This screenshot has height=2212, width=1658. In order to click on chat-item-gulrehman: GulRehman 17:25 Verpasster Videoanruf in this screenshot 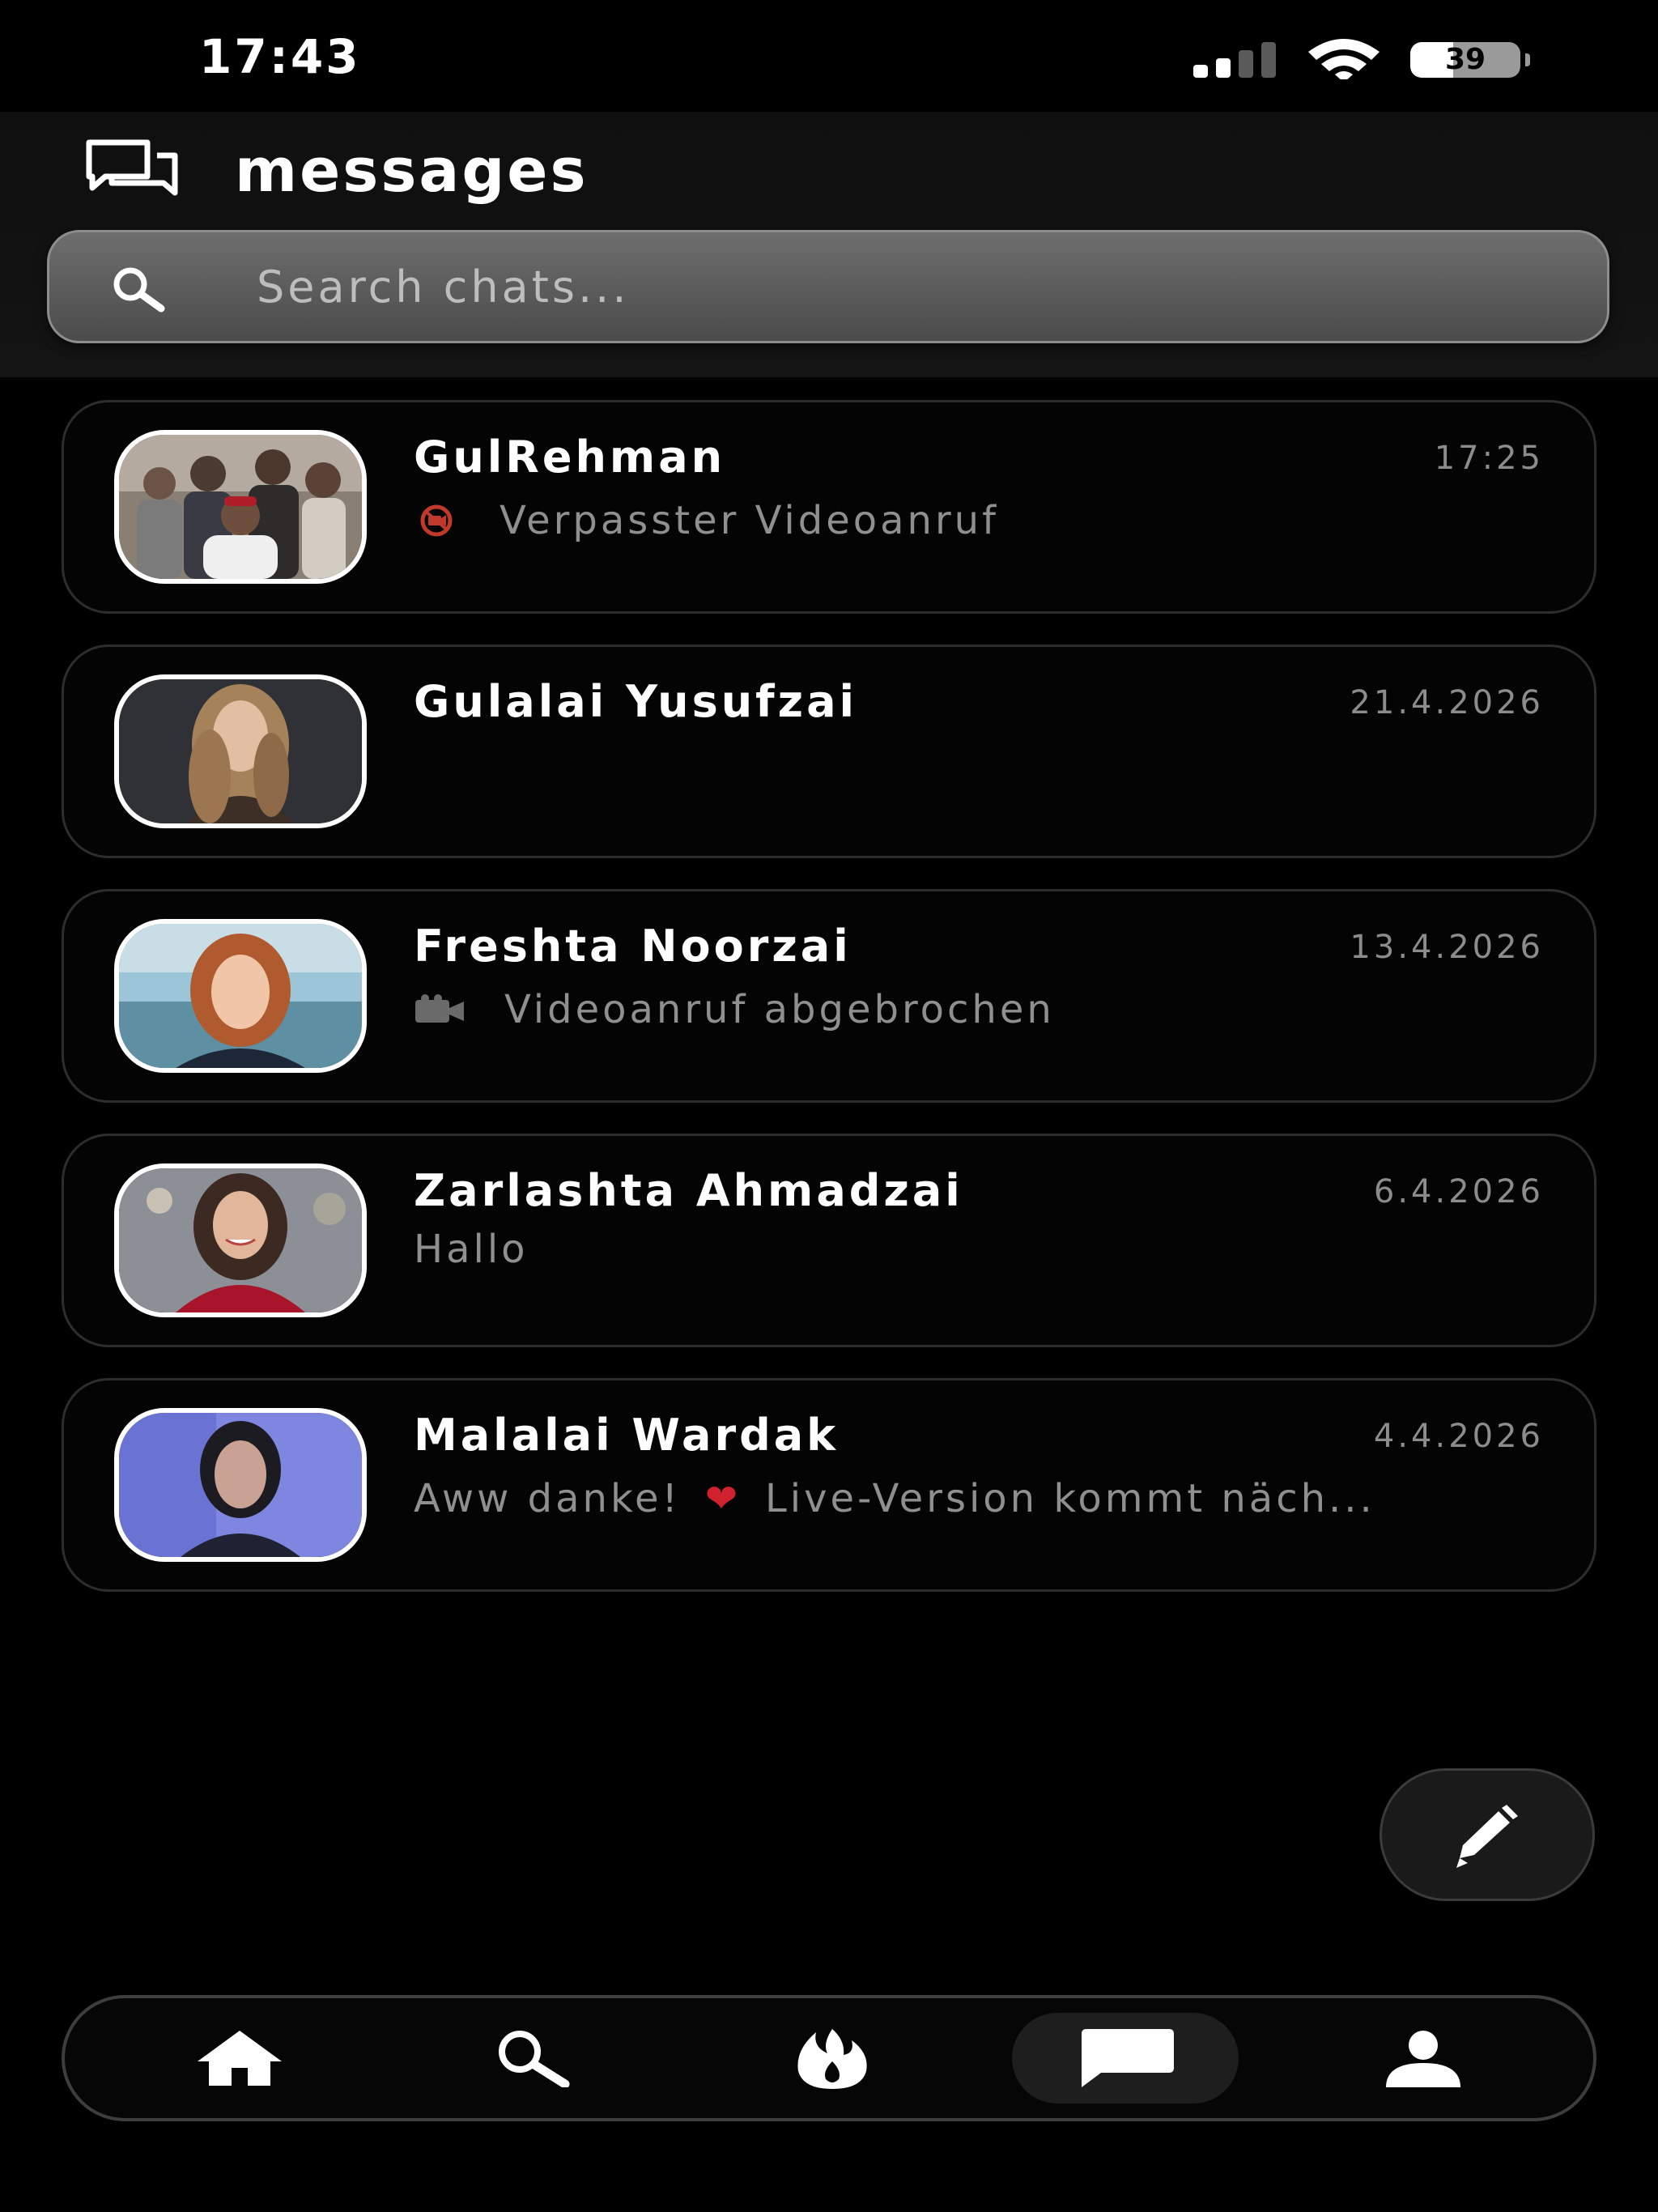, I will do `click(829, 507)`.